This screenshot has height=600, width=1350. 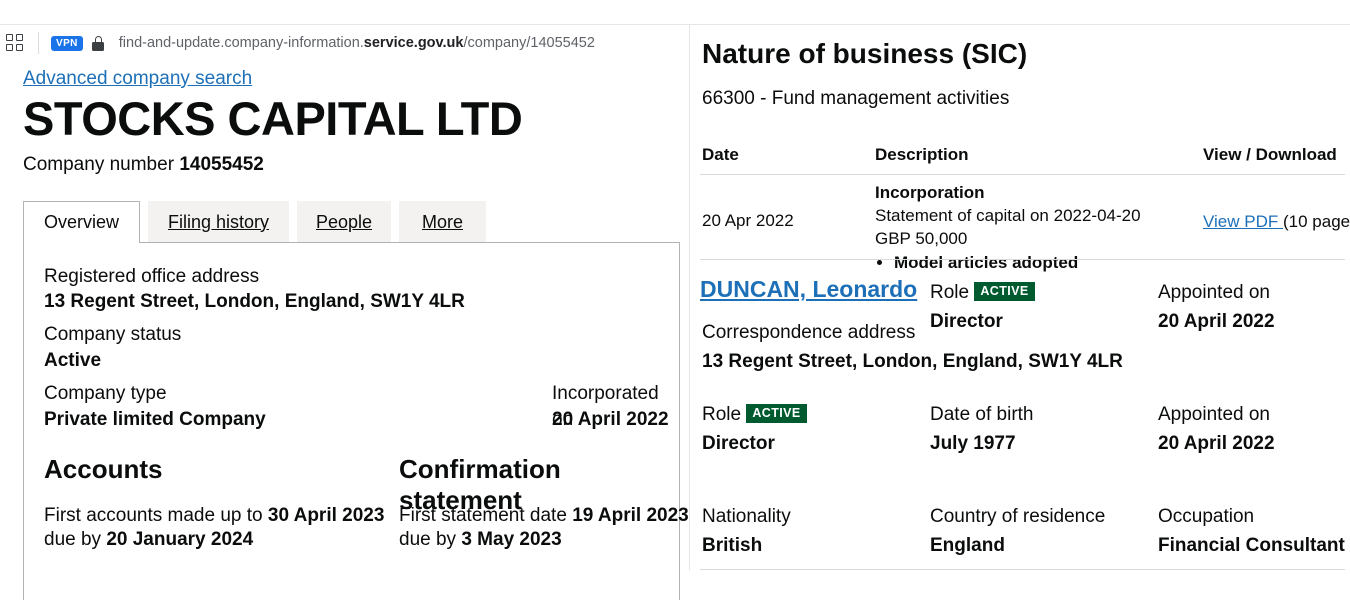 I want to click on date-of-birth-value: July 1977, so click(x=973, y=443).